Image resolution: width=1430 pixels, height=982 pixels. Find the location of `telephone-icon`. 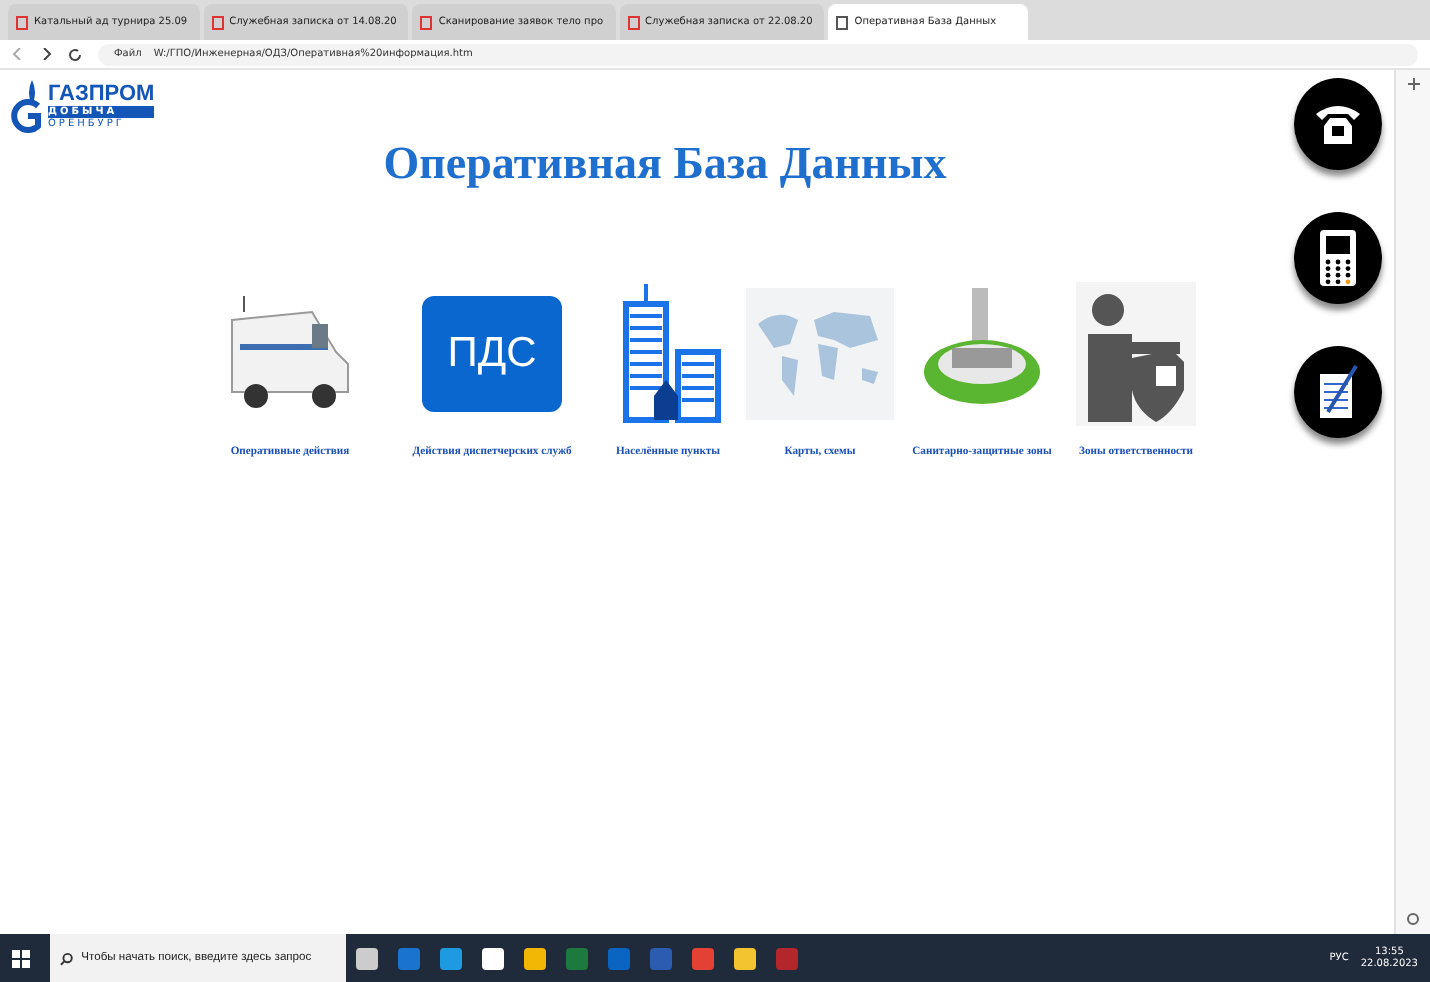

telephone-icon is located at coordinates (1338, 124).